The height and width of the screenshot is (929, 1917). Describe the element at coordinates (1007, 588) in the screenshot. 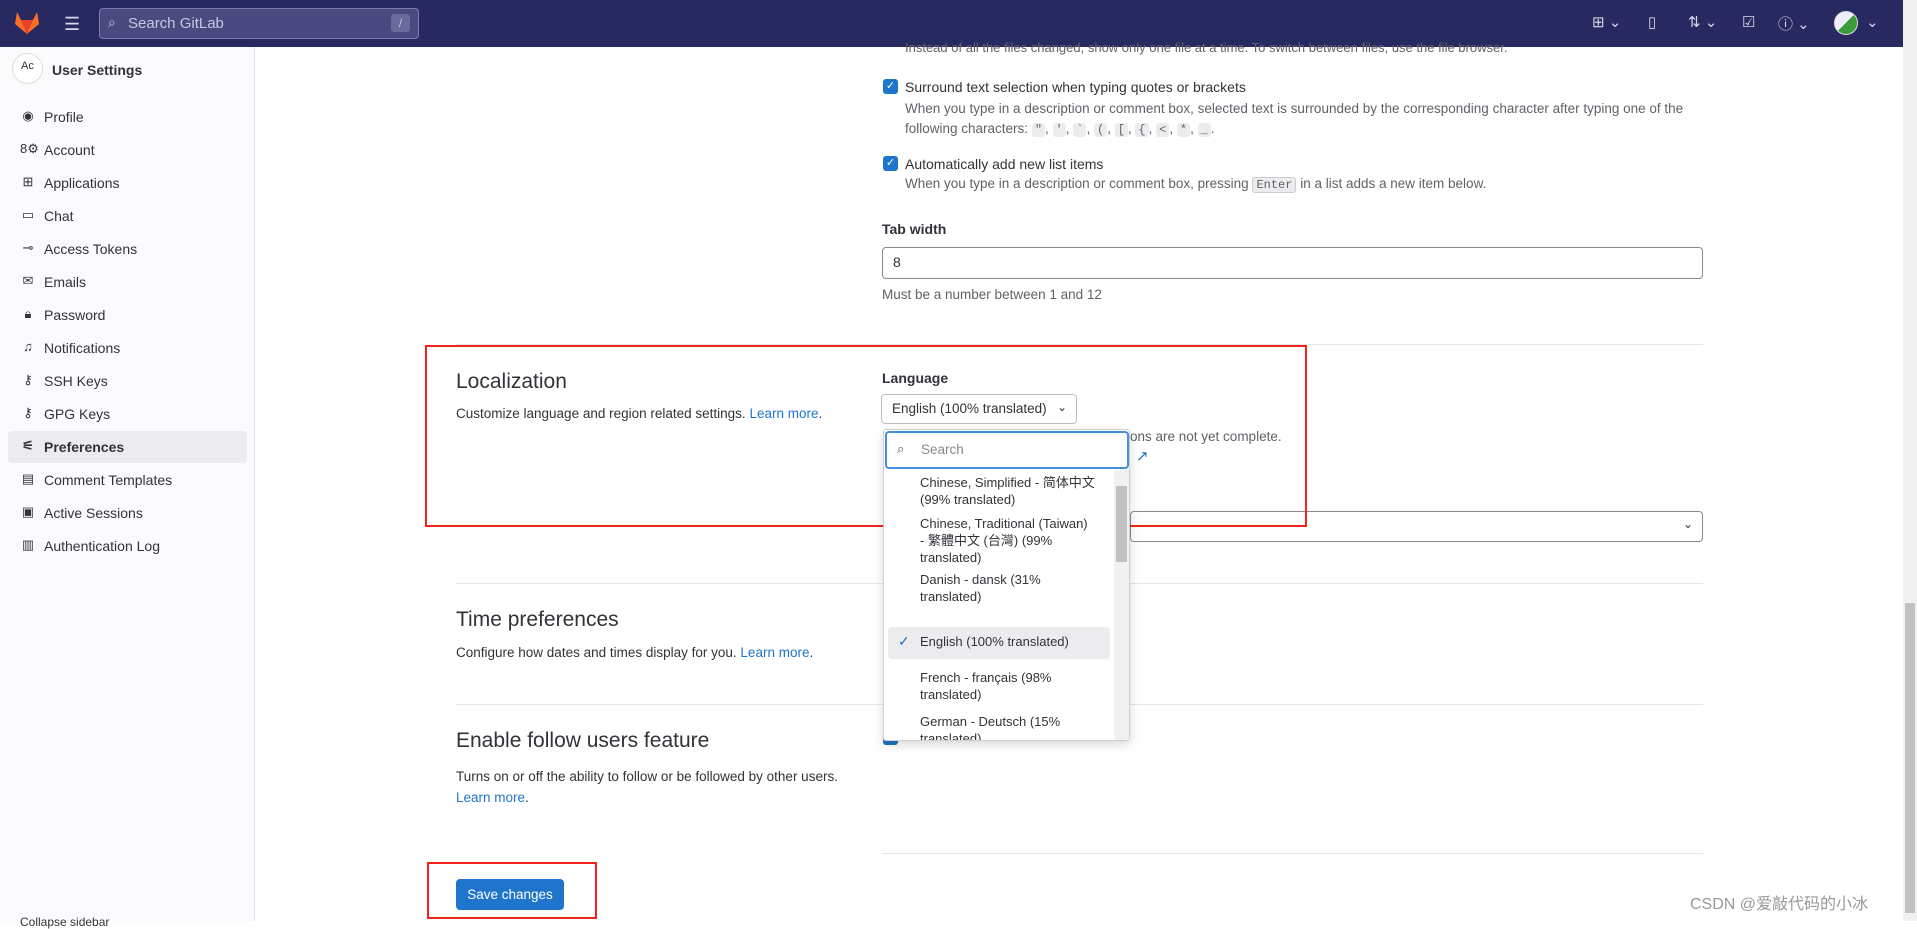

I see `language-option: Danish - dansk (31% translated)` at that location.